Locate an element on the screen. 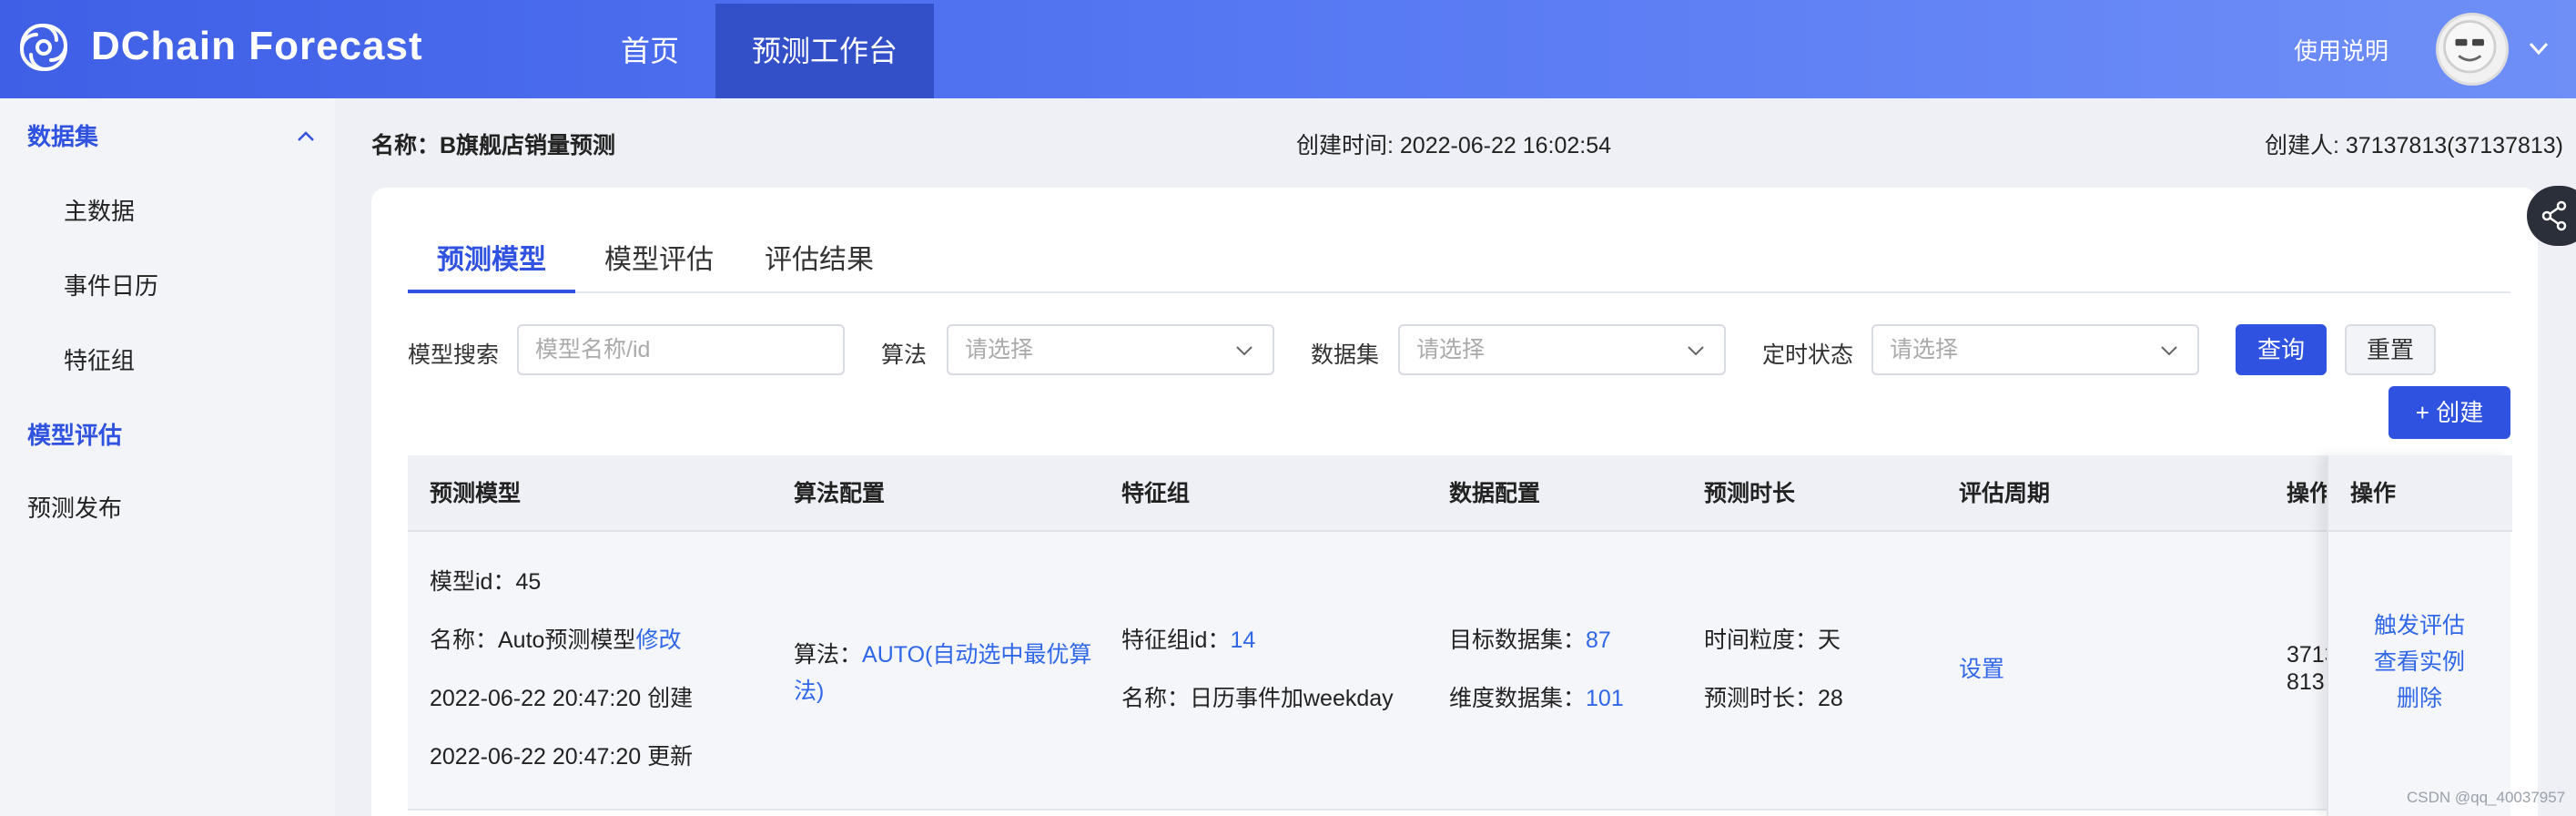 Image resolution: width=2576 pixels, height=816 pixels. dchain-logo-icon is located at coordinates (43, 48).